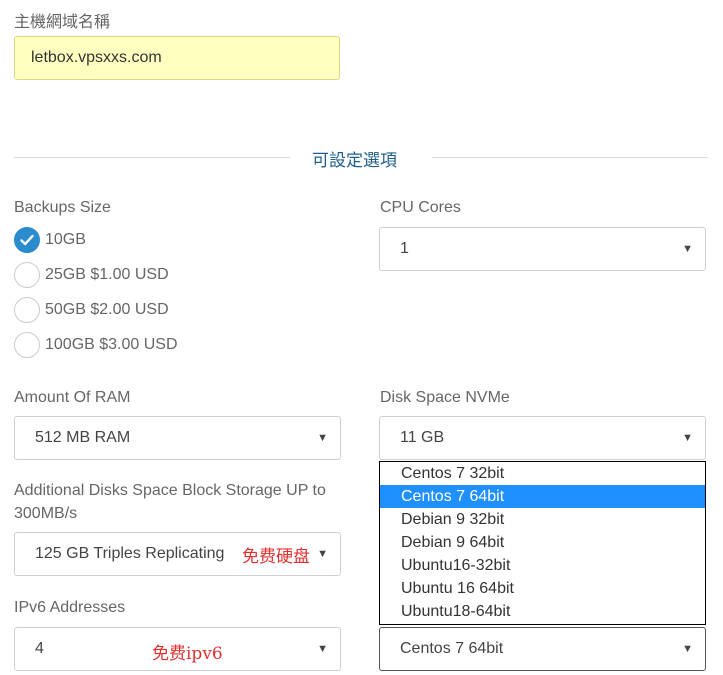  Describe the element at coordinates (422, 437) in the screenshot. I see `disk-space-value: 11 GB` at that location.